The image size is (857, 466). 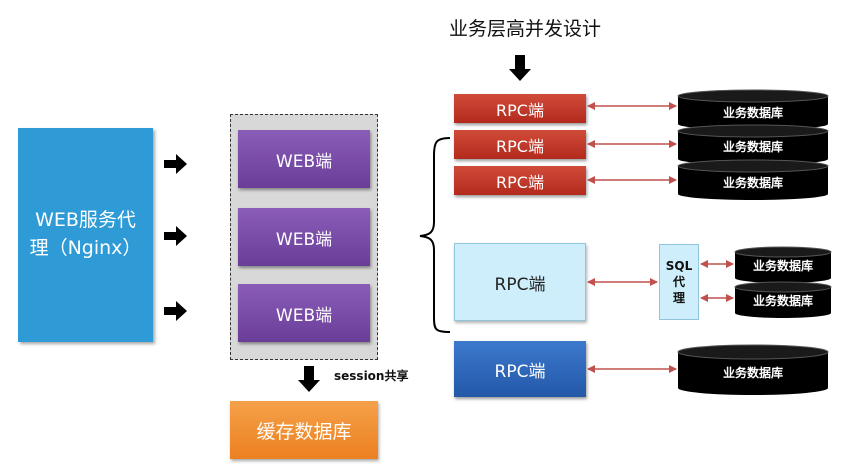 I want to click on rpc-node-3: RPC端, so click(x=520, y=180).